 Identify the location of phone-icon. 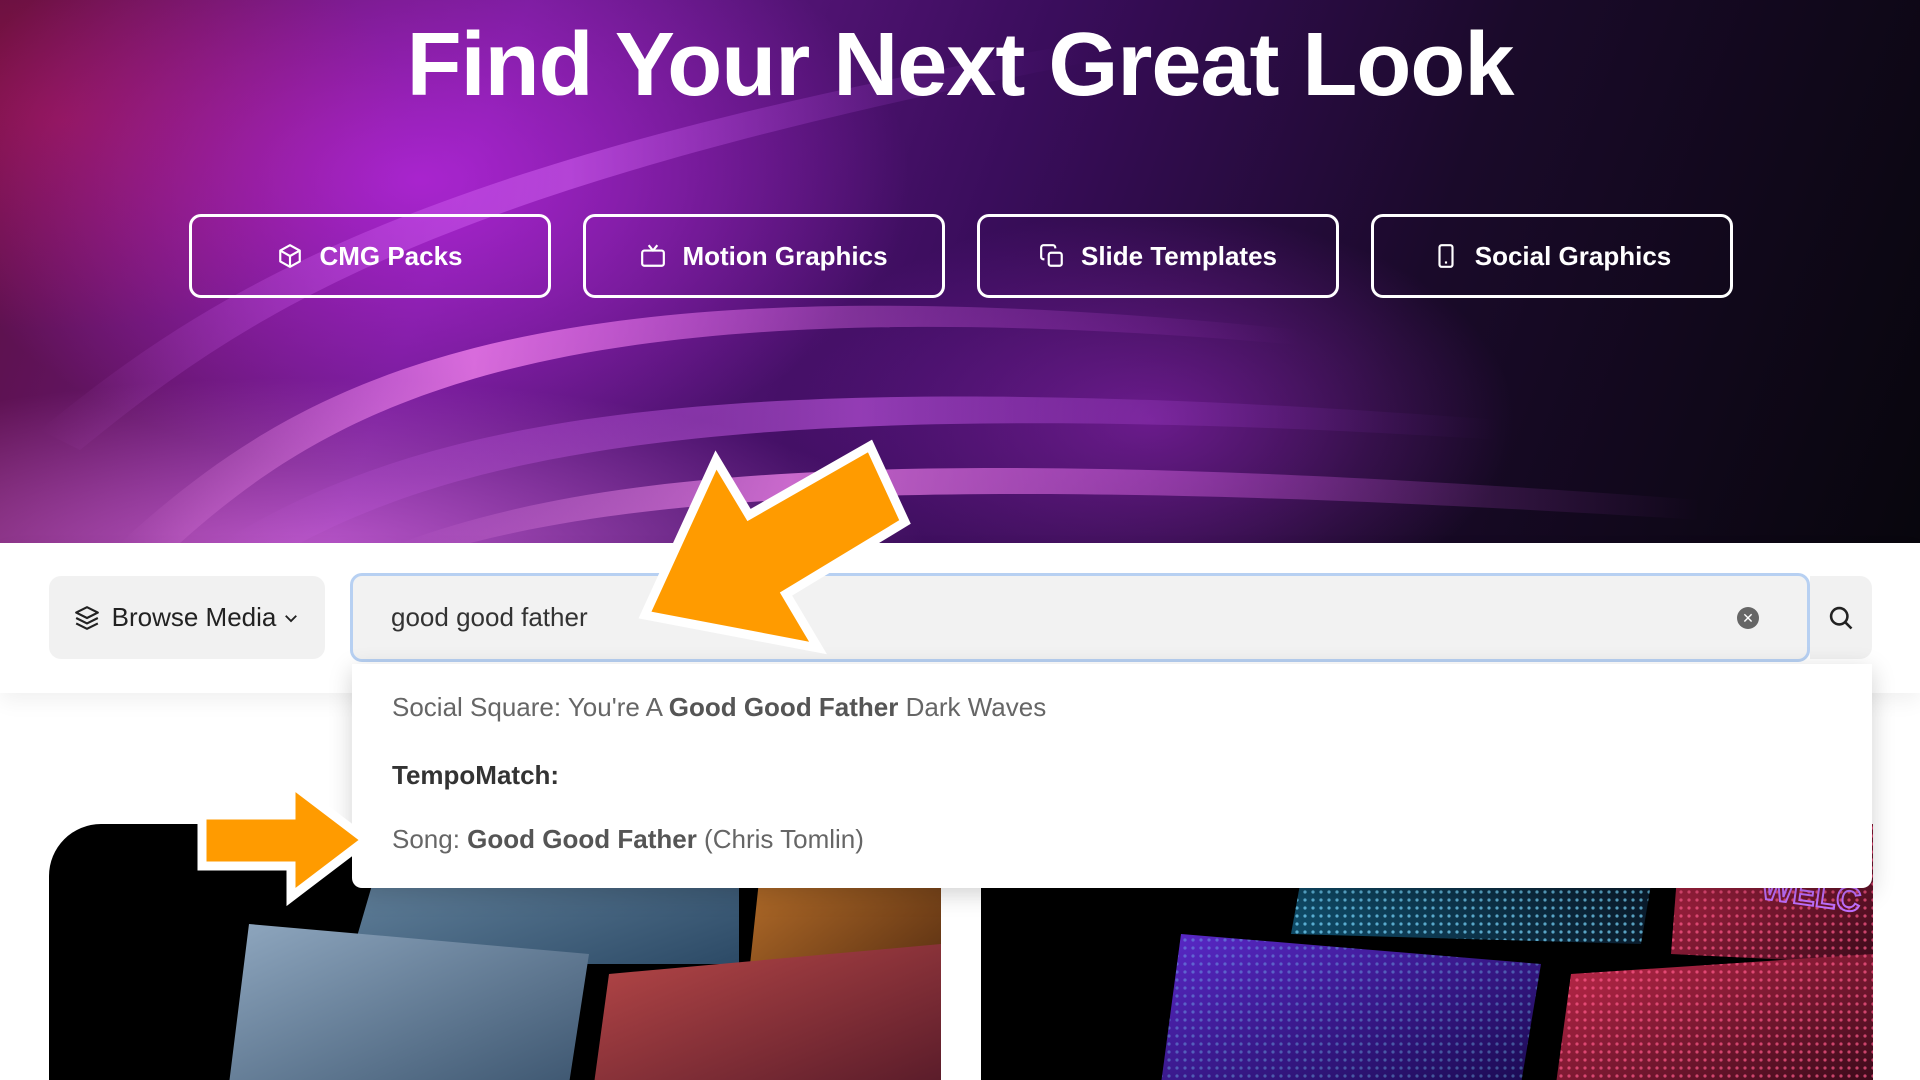
(1446, 256).